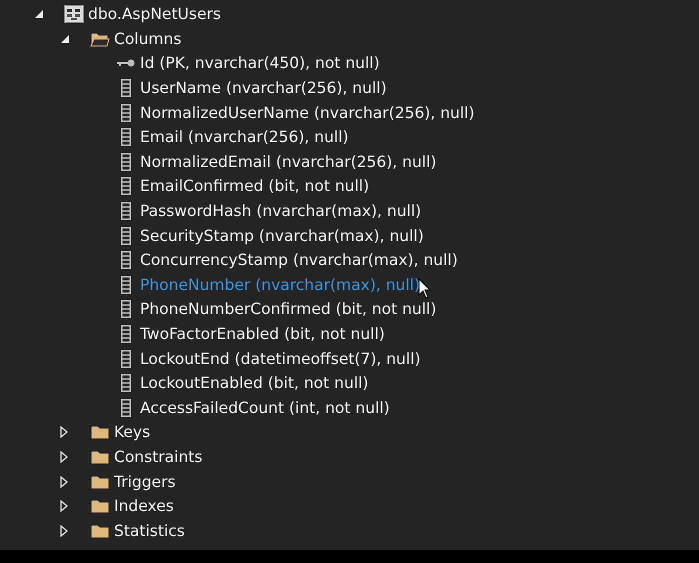 The width and height of the screenshot is (699, 563). Describe the element at coordinates (282, 235) in the screenshot. I see `tree-item: SecurityStamp (nvarchar(max), null)` at that location.